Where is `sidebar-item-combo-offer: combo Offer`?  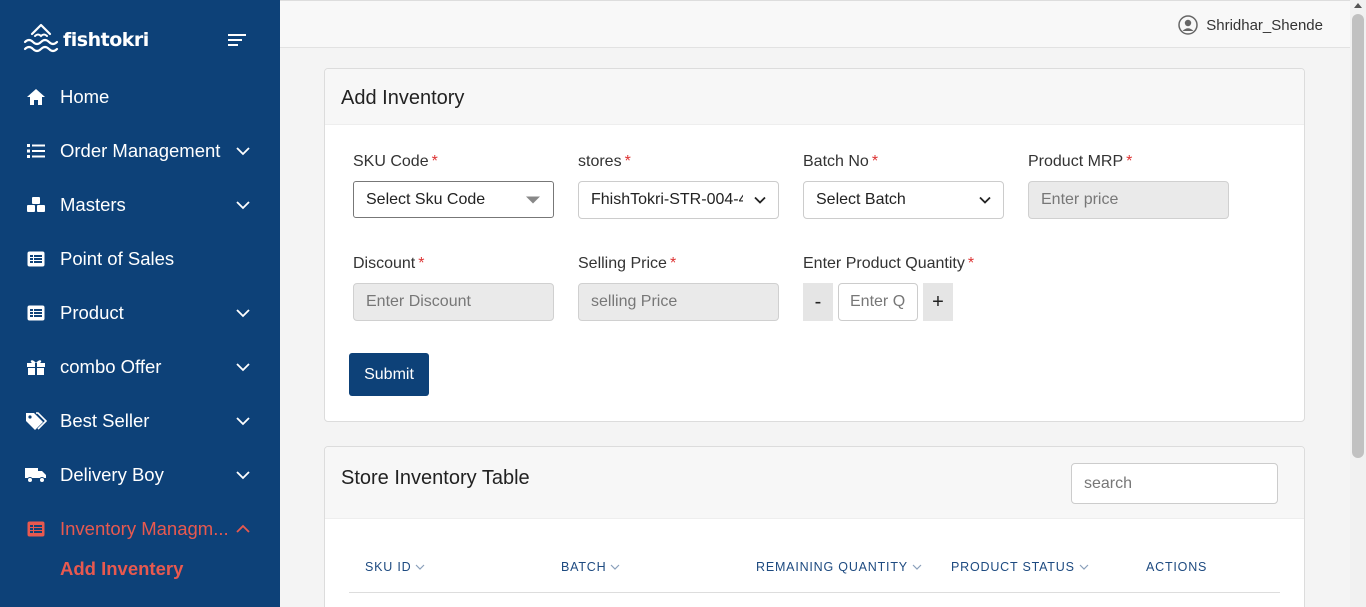
sidebar-item-combo-offer: combo Offer is located at coordinates (140, 367).